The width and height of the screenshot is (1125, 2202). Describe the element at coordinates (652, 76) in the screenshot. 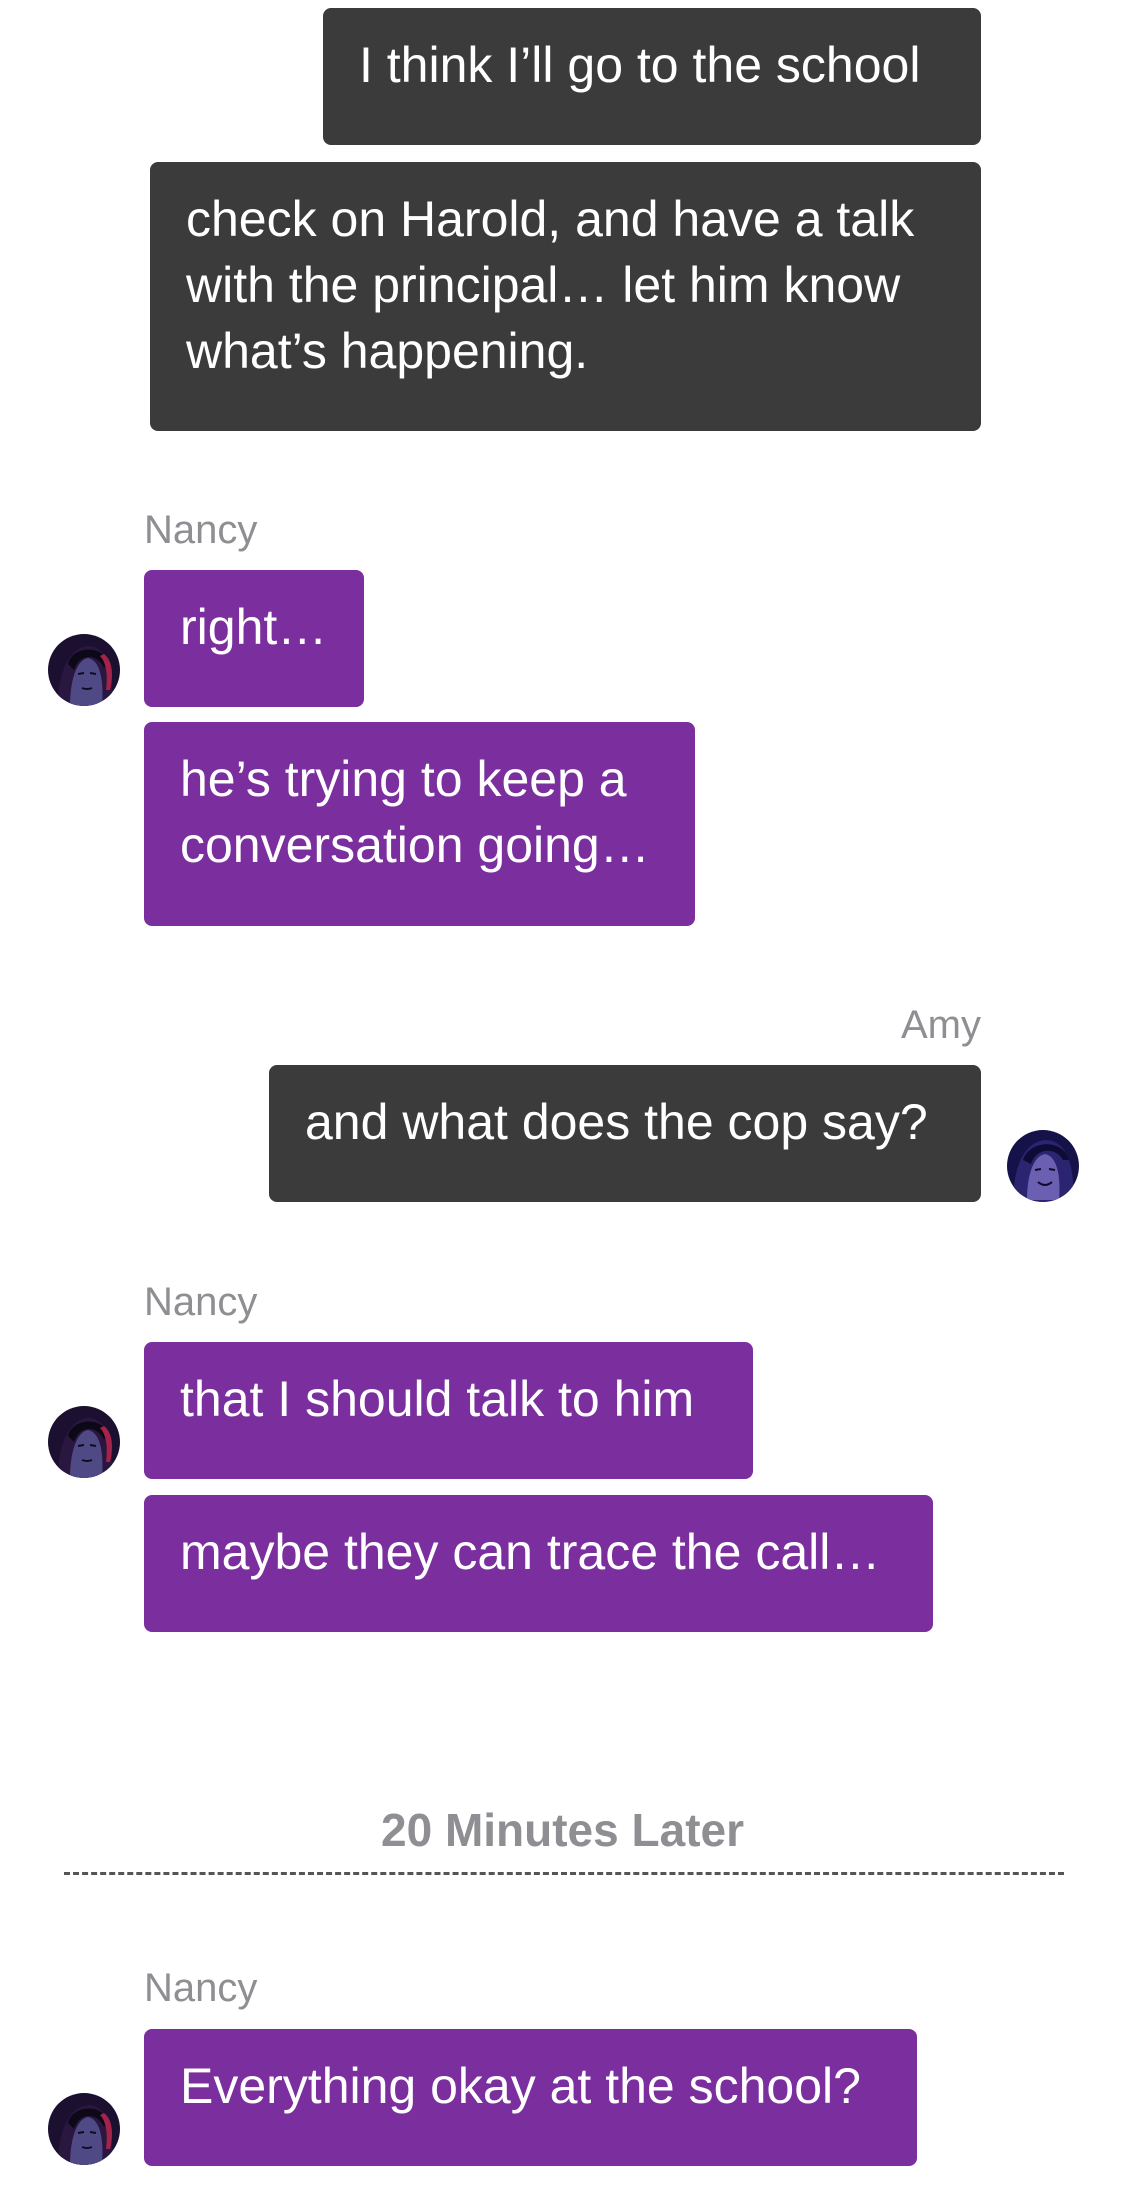

I see `message-bubble-outgoing: I think I’ll go to the school` at that location.